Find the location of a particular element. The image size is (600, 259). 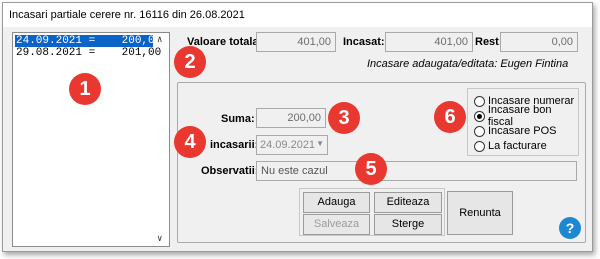

radio-cash-dot is located at coordinates (479, 101).